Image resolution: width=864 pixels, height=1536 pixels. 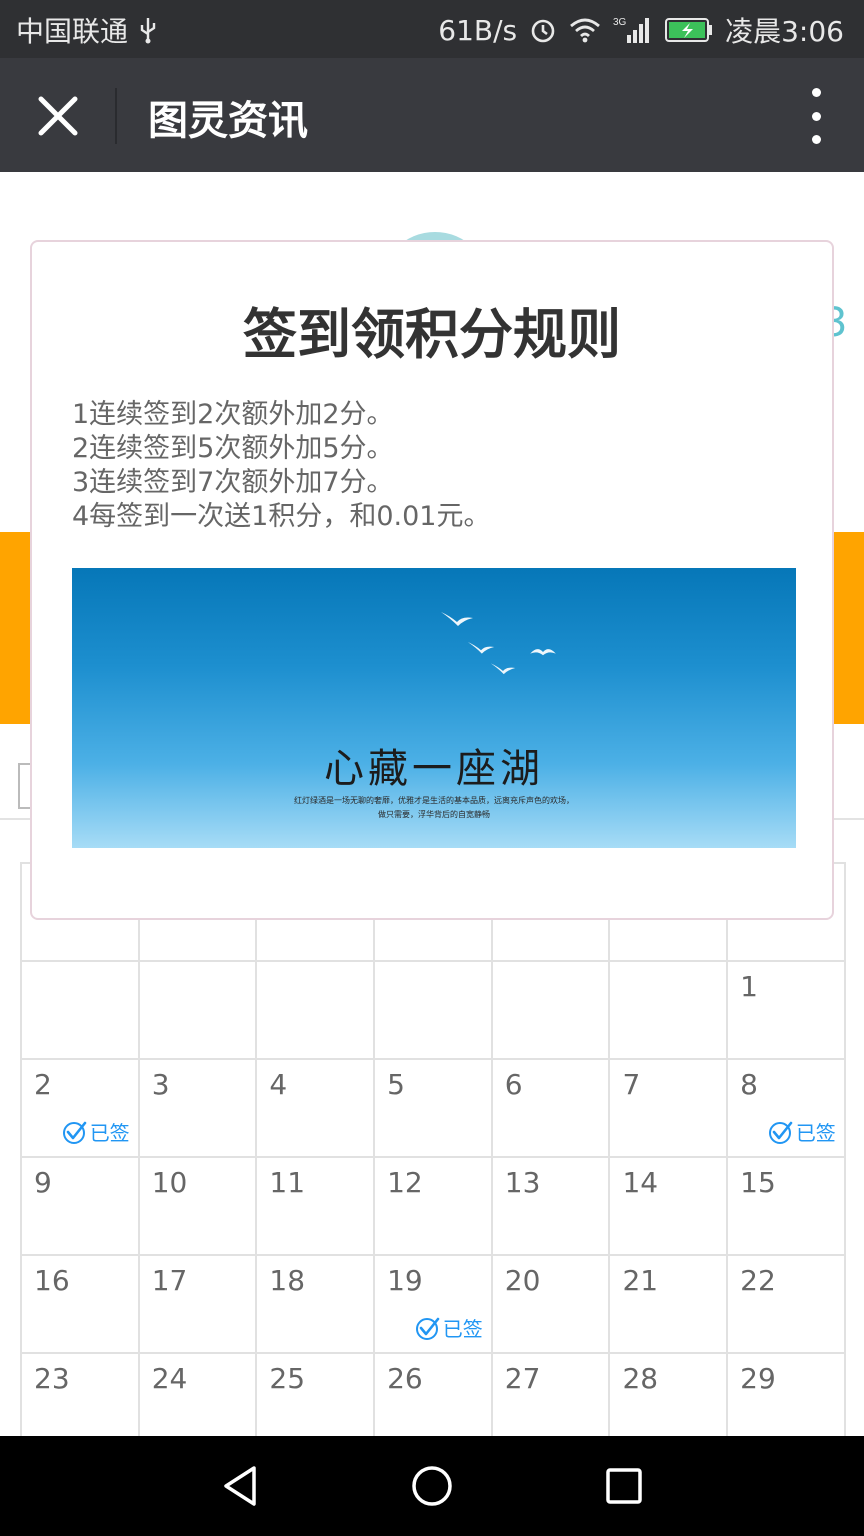 I want to click on banner-subtitle-line: 红灯绿酒是一场无聊的奢靡，优雅才是生活的基本品质，远离充斥声色的欢场，, so click(x=434, y=800).